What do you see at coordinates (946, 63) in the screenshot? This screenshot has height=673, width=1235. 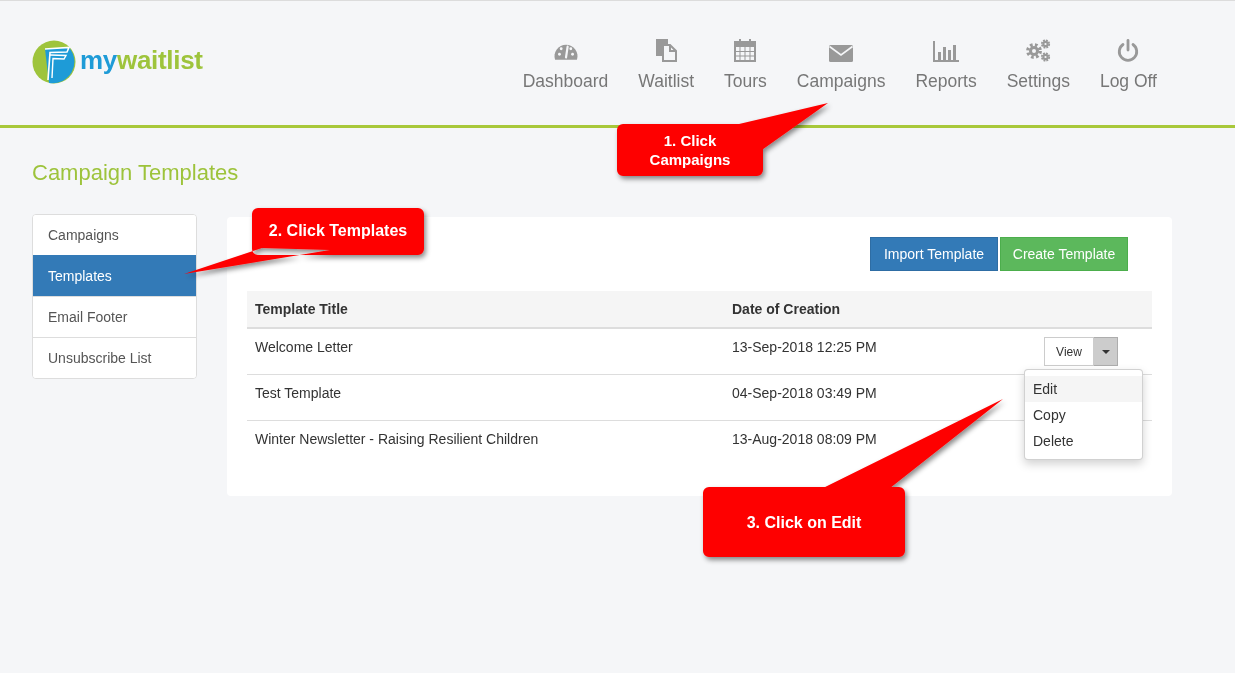 I see `nav-item: Reports` at bounding box center [946, 63].